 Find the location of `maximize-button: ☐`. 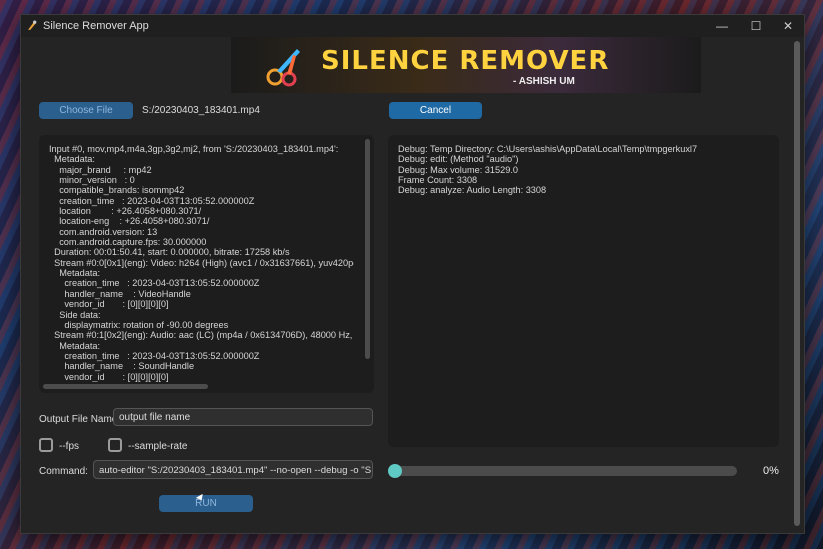

maximize-button: ☐ is located at coordinates (756, 26).